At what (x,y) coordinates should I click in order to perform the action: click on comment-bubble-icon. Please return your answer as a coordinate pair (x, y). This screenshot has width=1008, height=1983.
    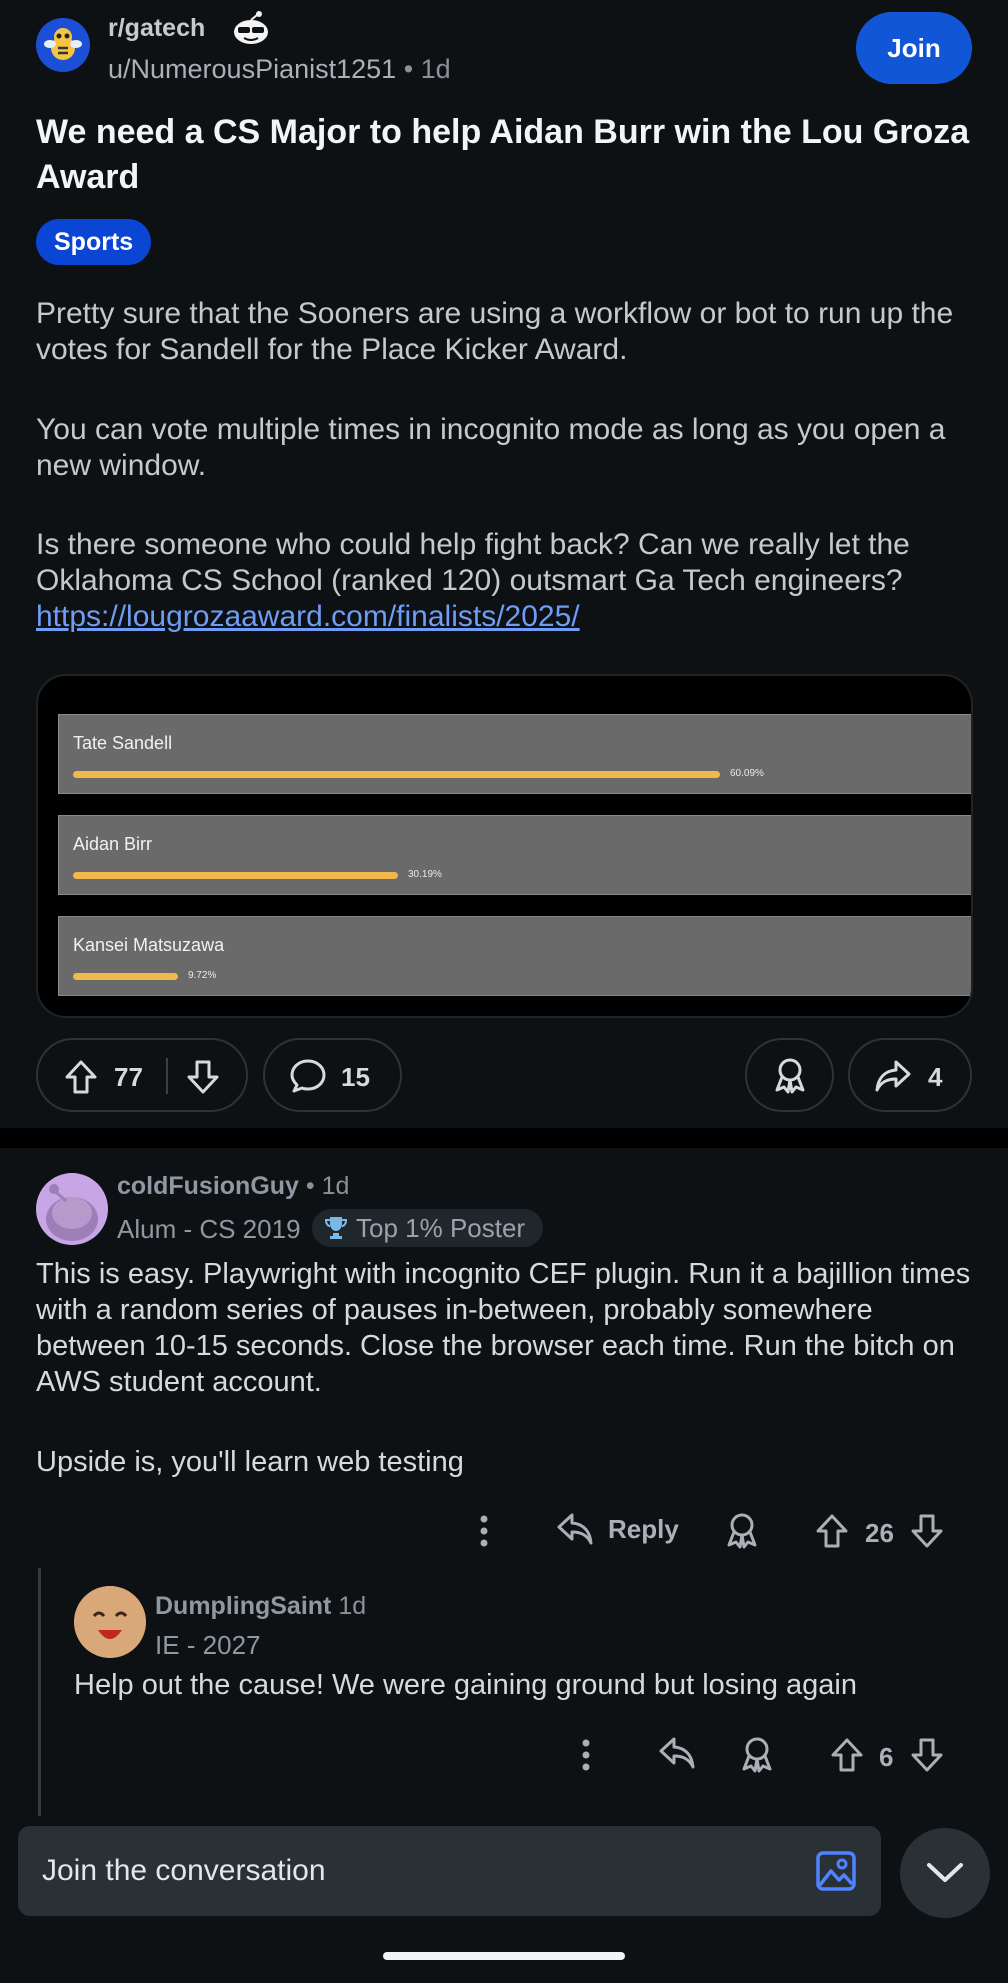
    Looking at the image, I should click on (308, 1076).